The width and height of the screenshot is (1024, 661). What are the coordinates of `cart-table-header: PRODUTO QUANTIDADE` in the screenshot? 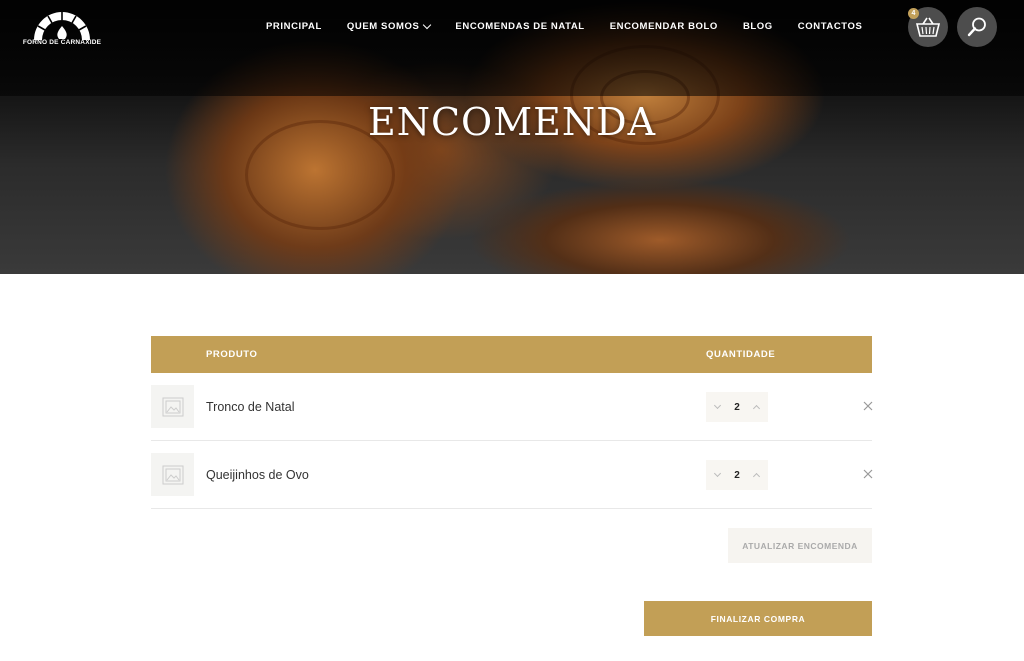 It's located at (511, 354).